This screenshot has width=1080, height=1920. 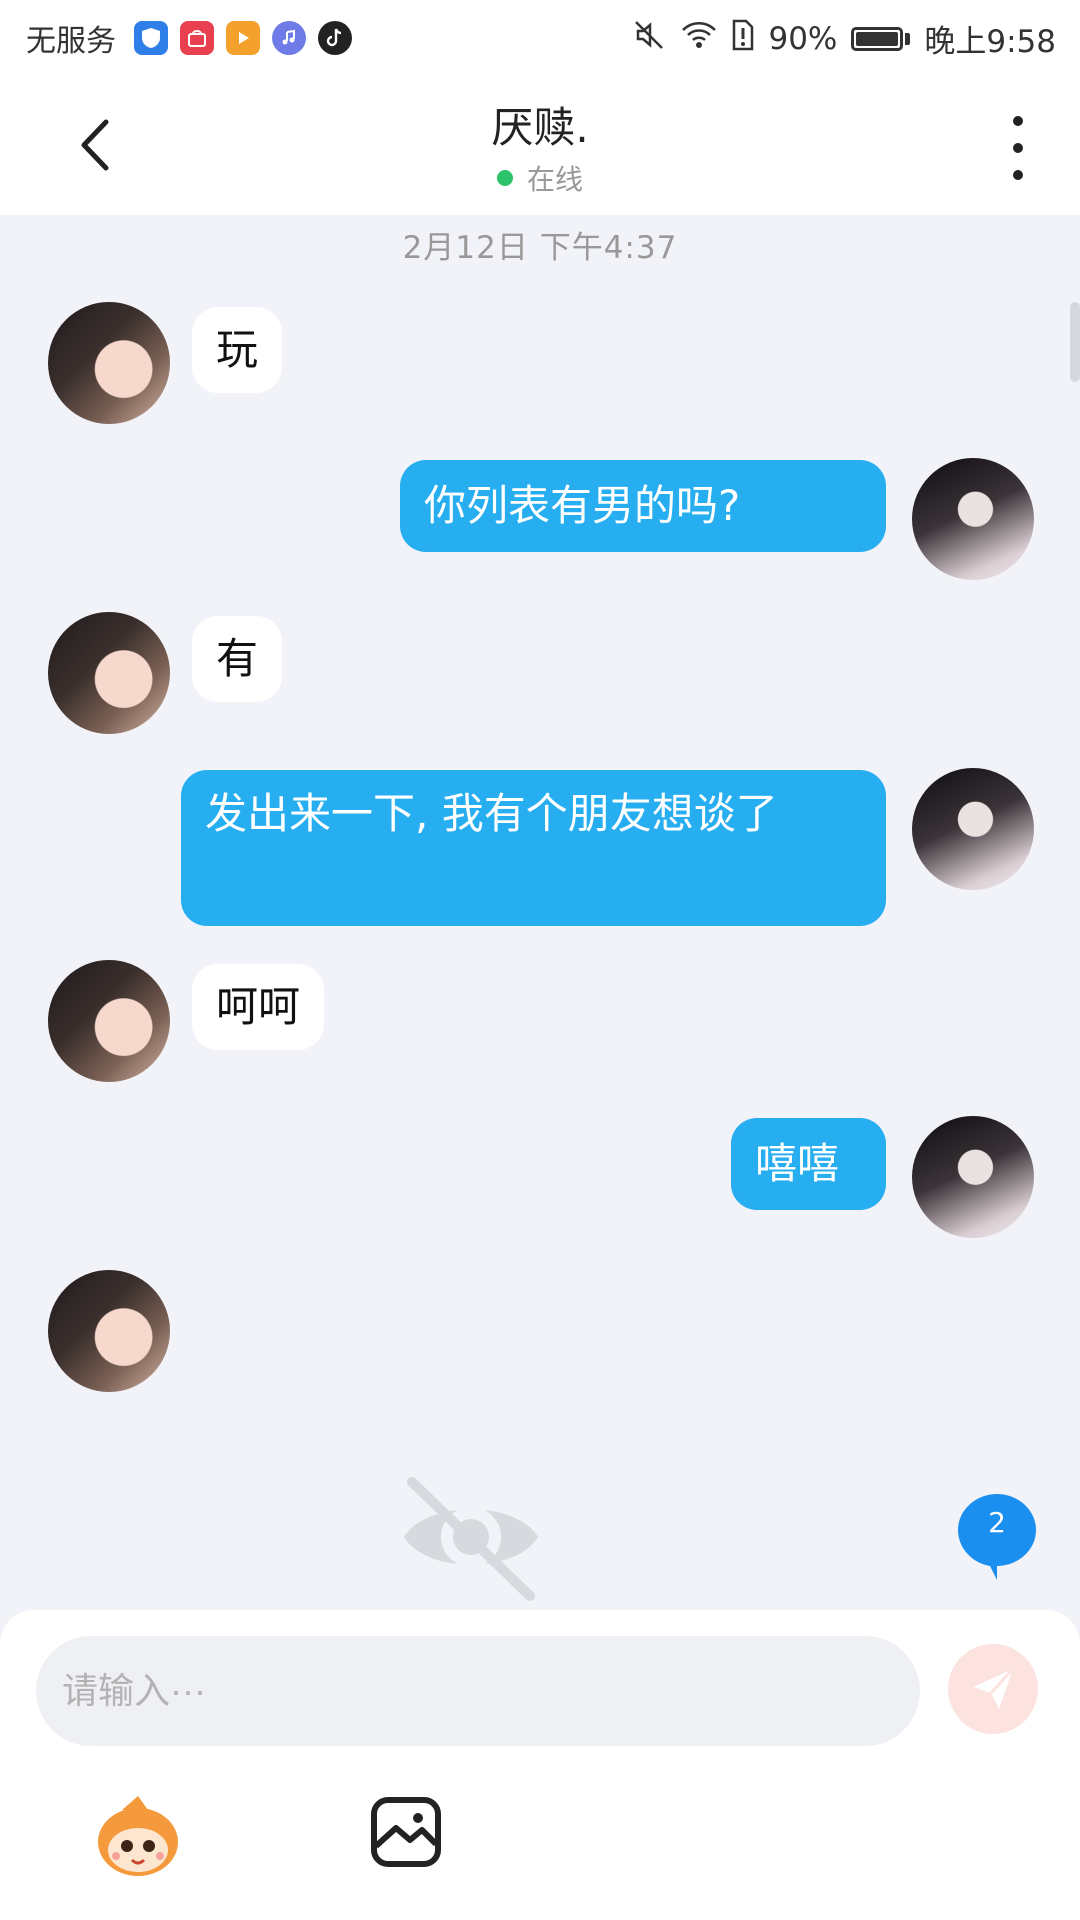 I want to click on shield-app-icon, so click(x=151, y=38).